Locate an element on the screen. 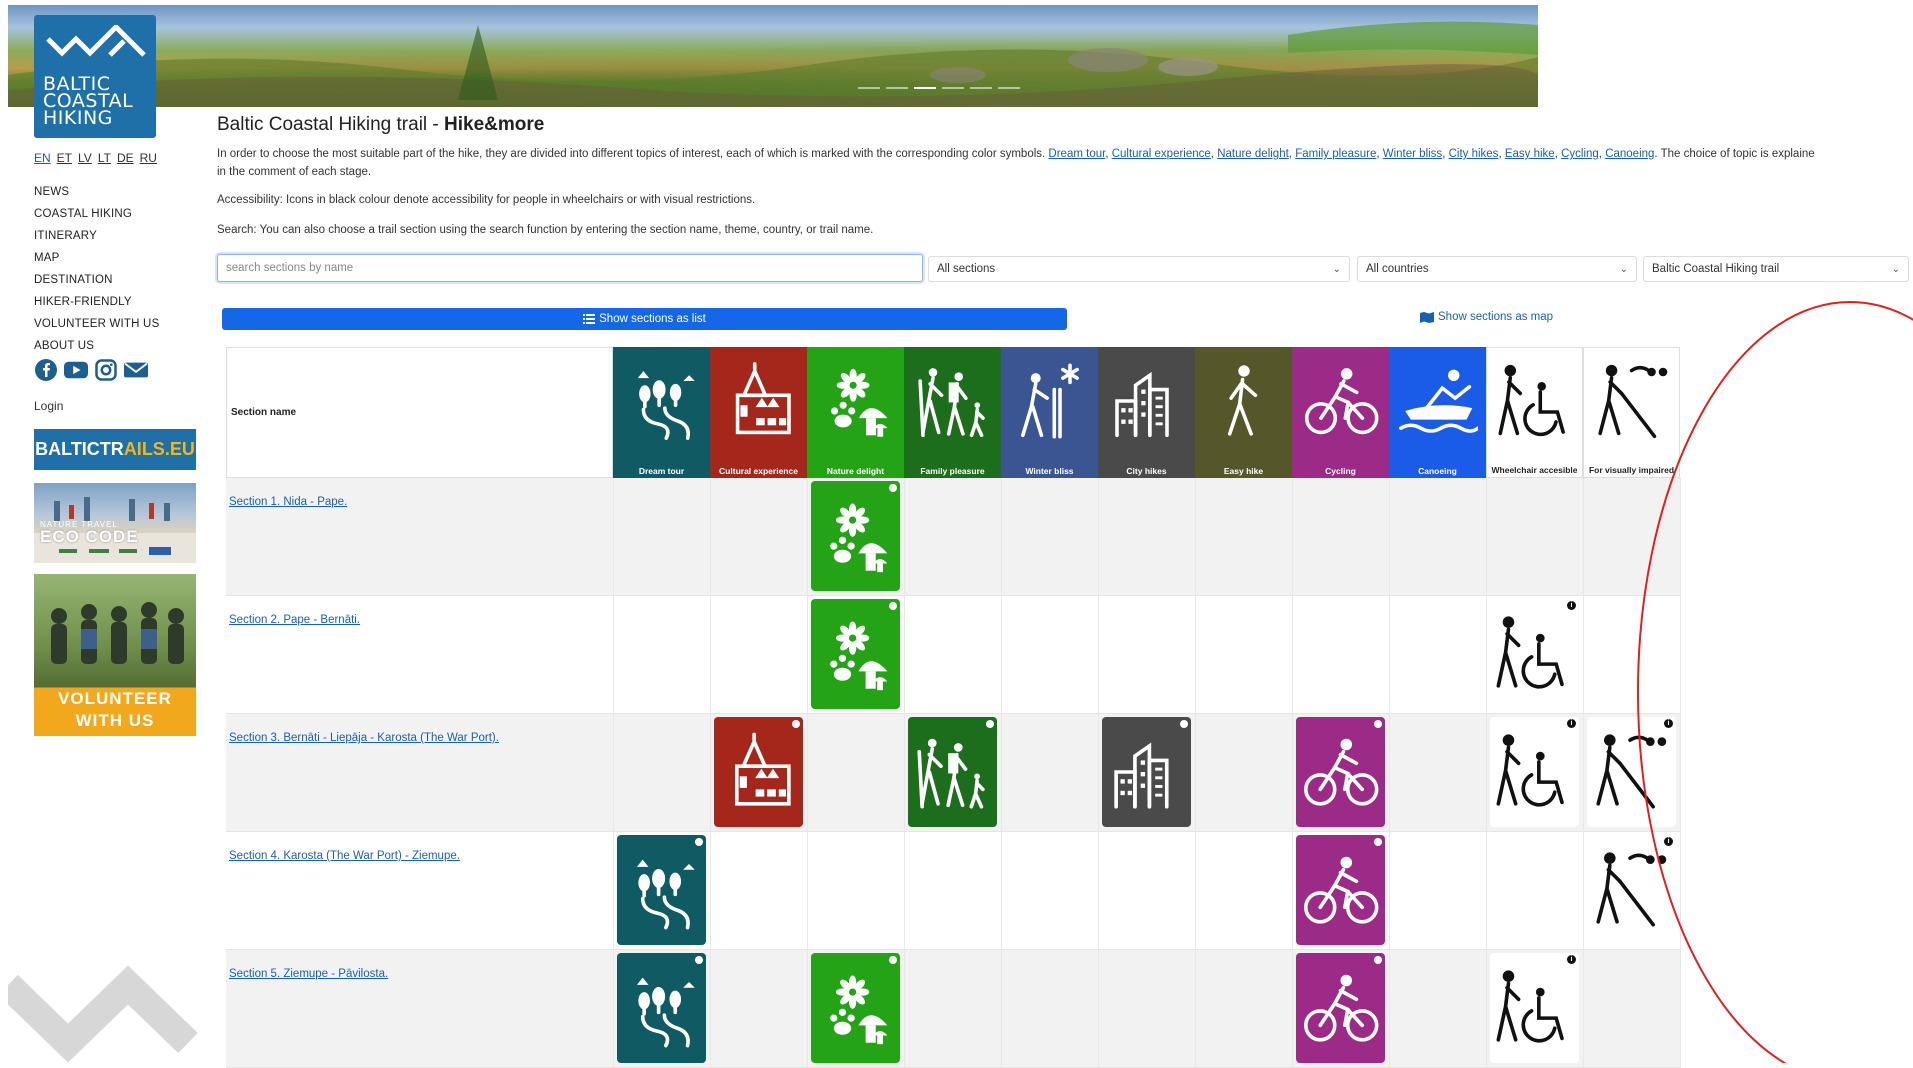 Image resolution: width=1913 pixels, height=1068 pixels. baltictrails-text-2: AILS.EU is located at coordinates (159, 449).